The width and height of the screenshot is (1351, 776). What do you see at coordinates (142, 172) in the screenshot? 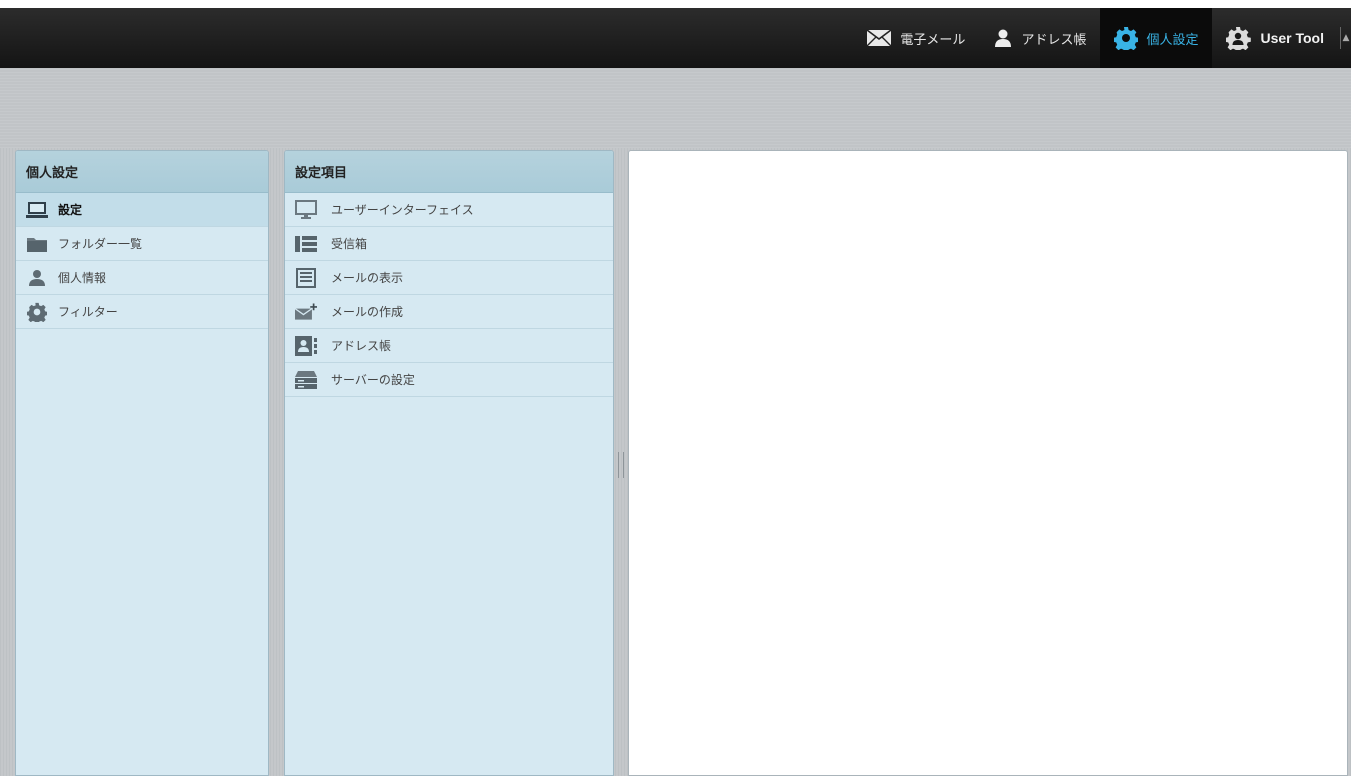
I see `personal-settings-title: 個人設定` at bounding box center [142, 172].